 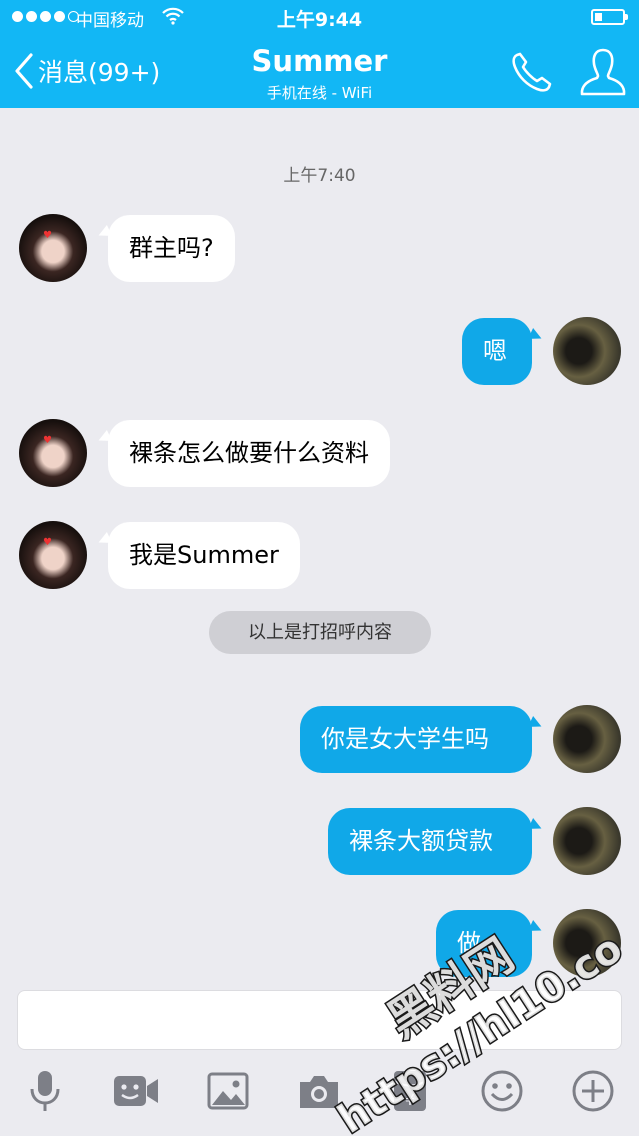 I want to click on emoji-icon, so click(x=502, y=1091).